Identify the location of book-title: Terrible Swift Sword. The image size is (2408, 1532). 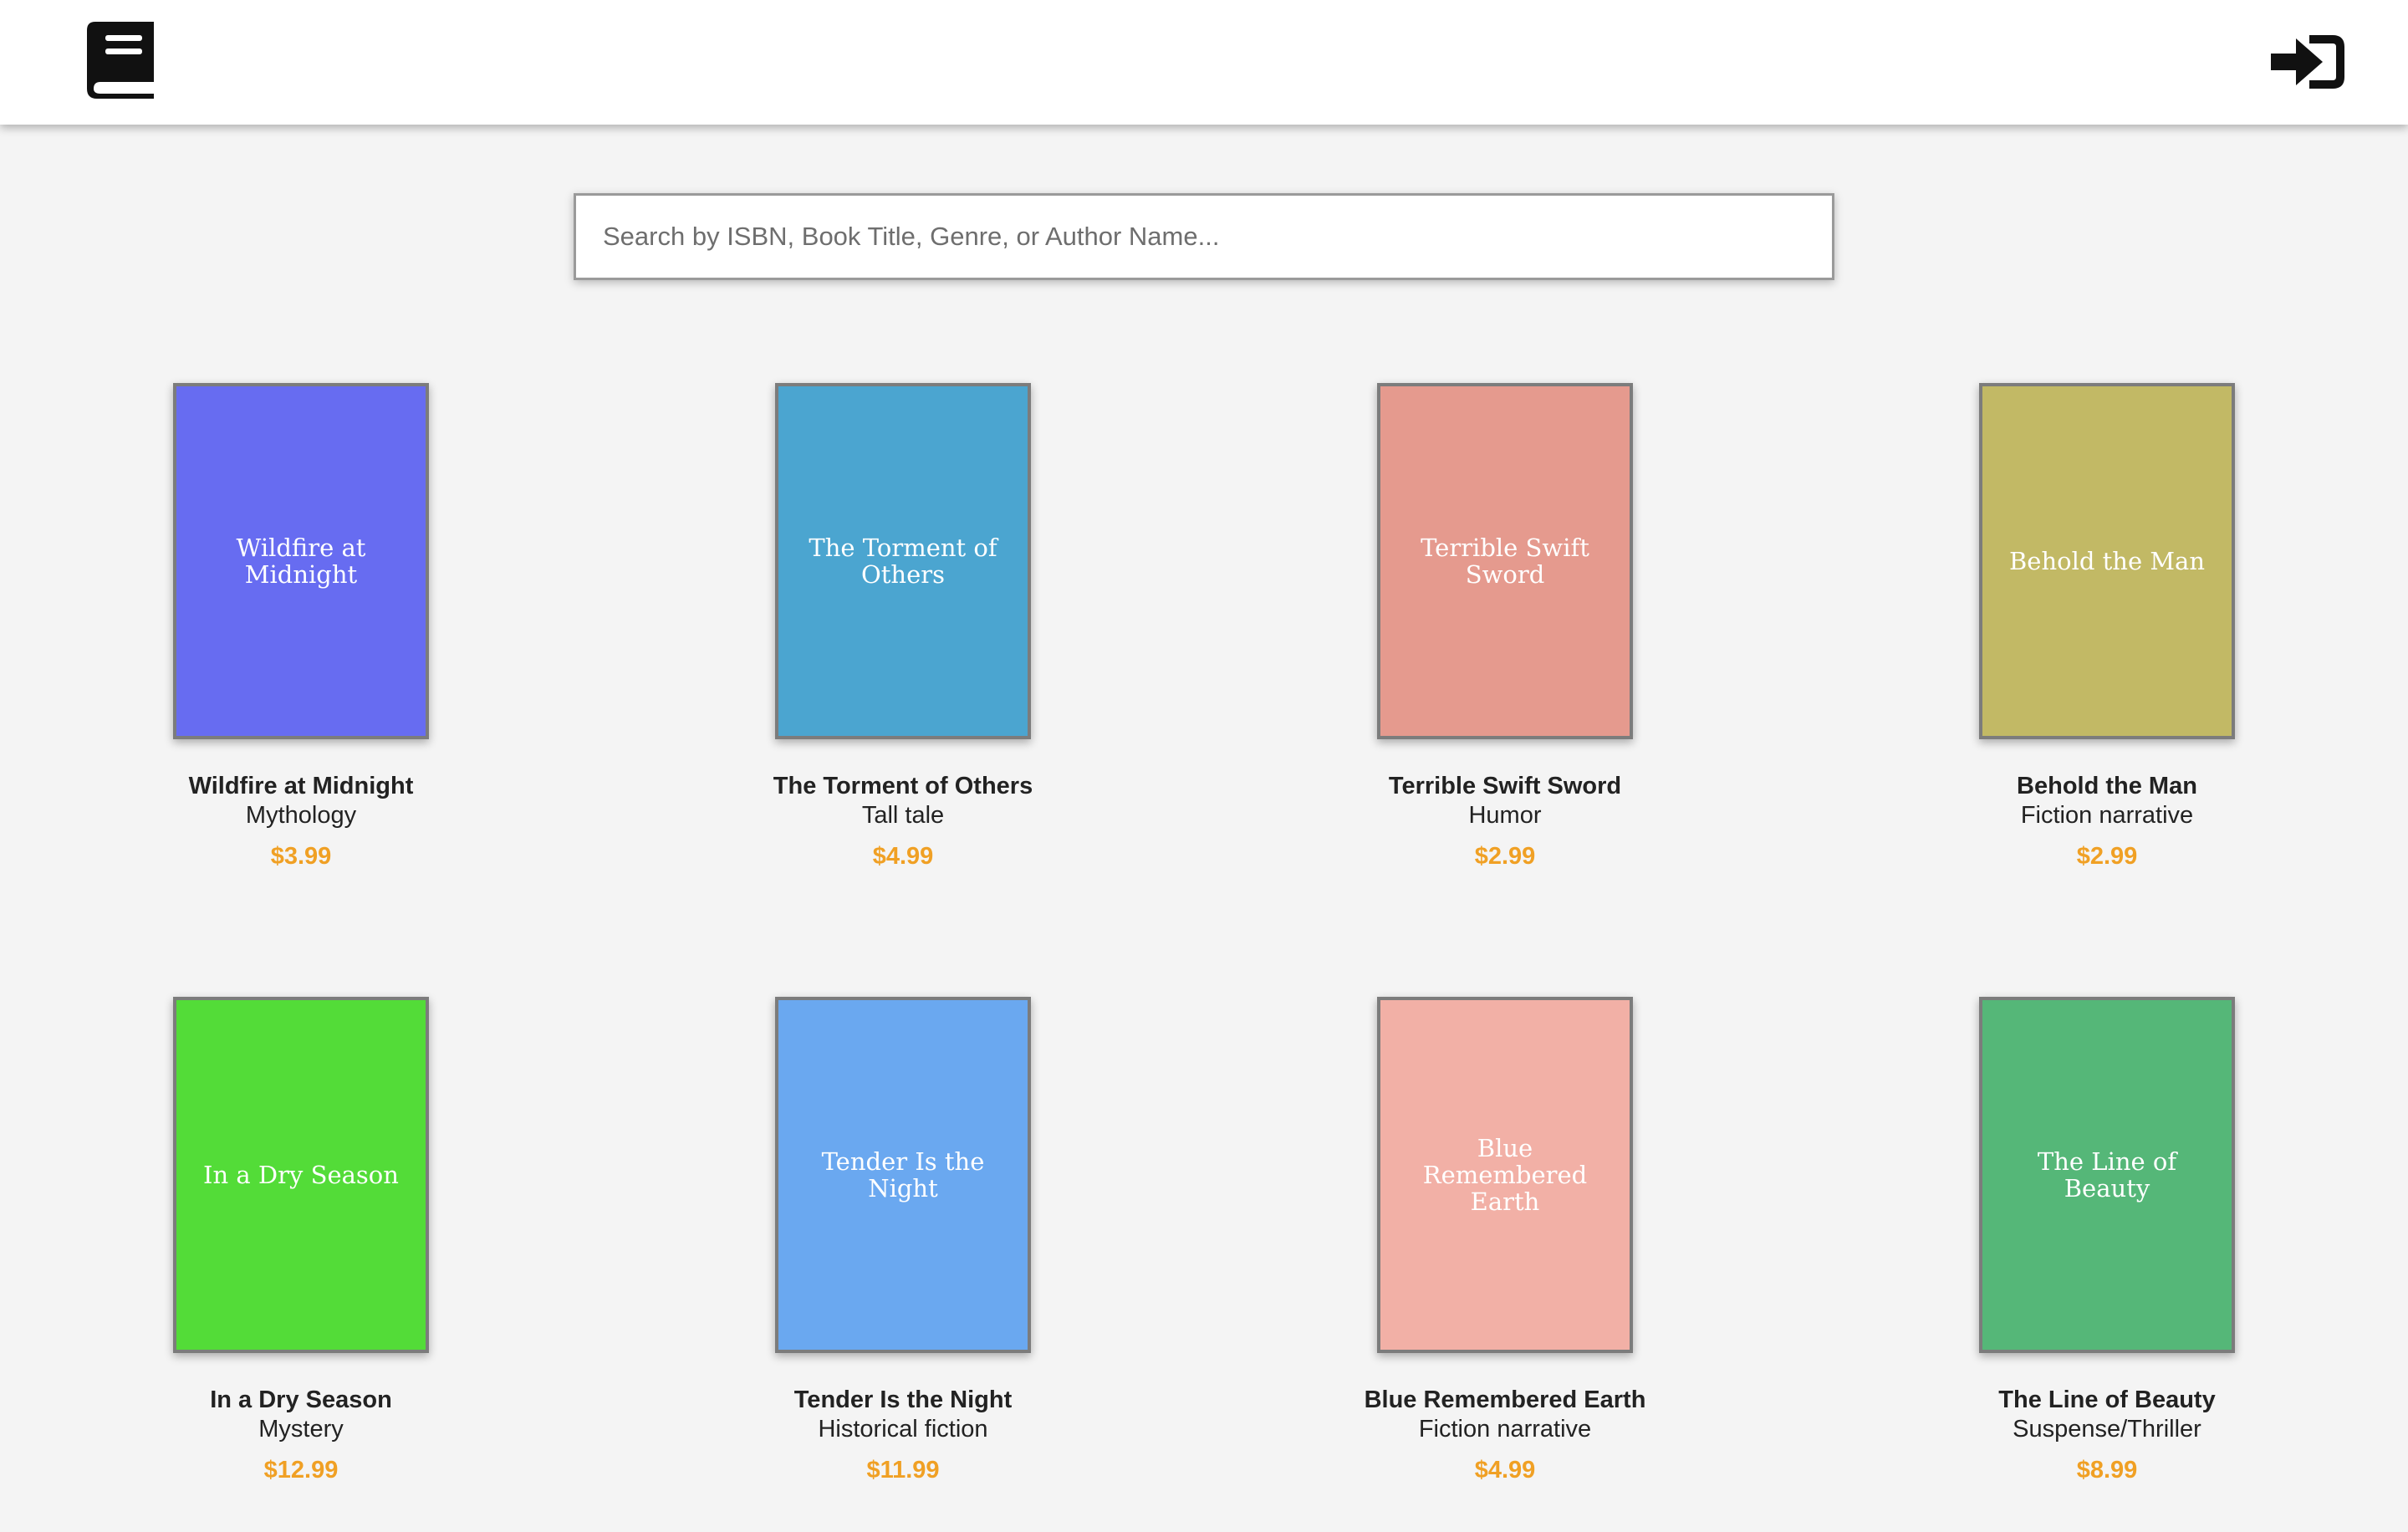
(1505, 786).